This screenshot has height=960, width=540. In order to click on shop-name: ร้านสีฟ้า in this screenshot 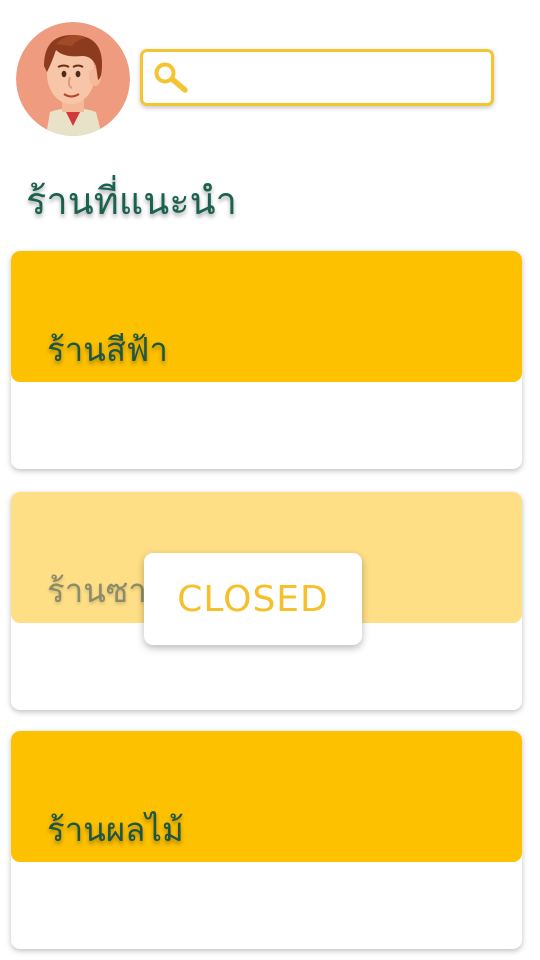, I will do `click(107, 349)`.